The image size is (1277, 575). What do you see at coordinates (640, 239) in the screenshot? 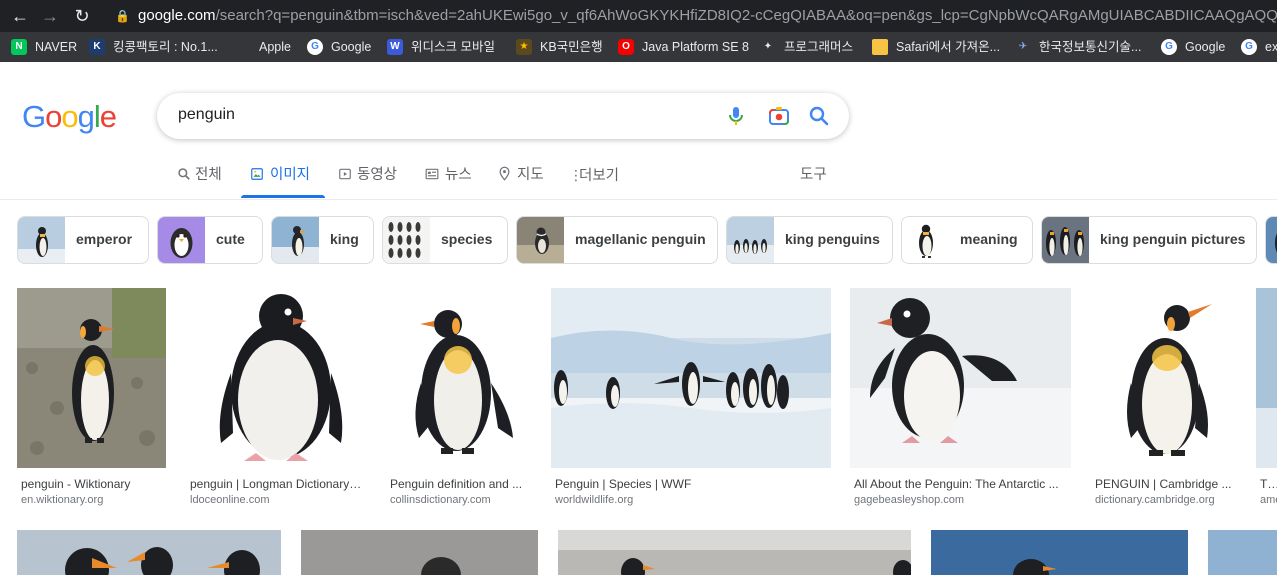
I see `chip-label: magellanic penguin` at bounding box center [640, 239].